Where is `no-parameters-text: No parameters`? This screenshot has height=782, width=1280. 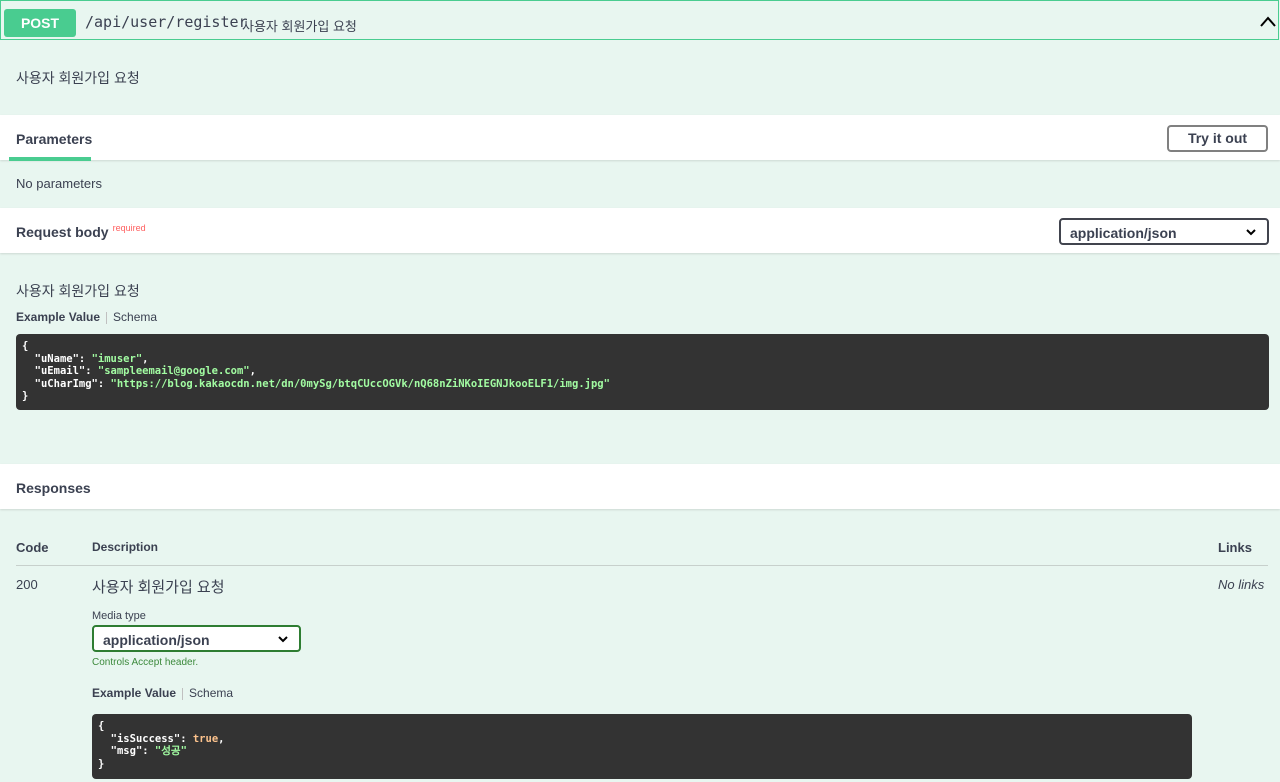 no-parameters-text: No parameters is located at coordinates (59, 183).